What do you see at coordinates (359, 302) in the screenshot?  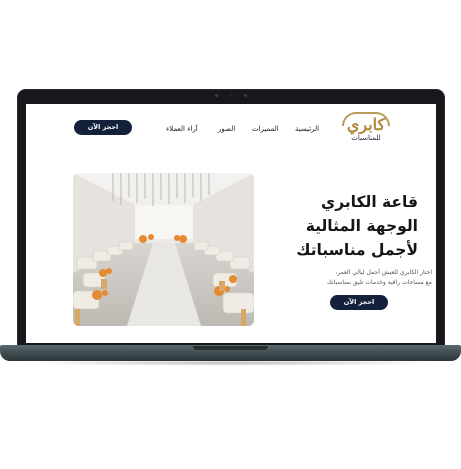 I see `hero-book-button: احجز الآن` at bounding box center [359, 302].